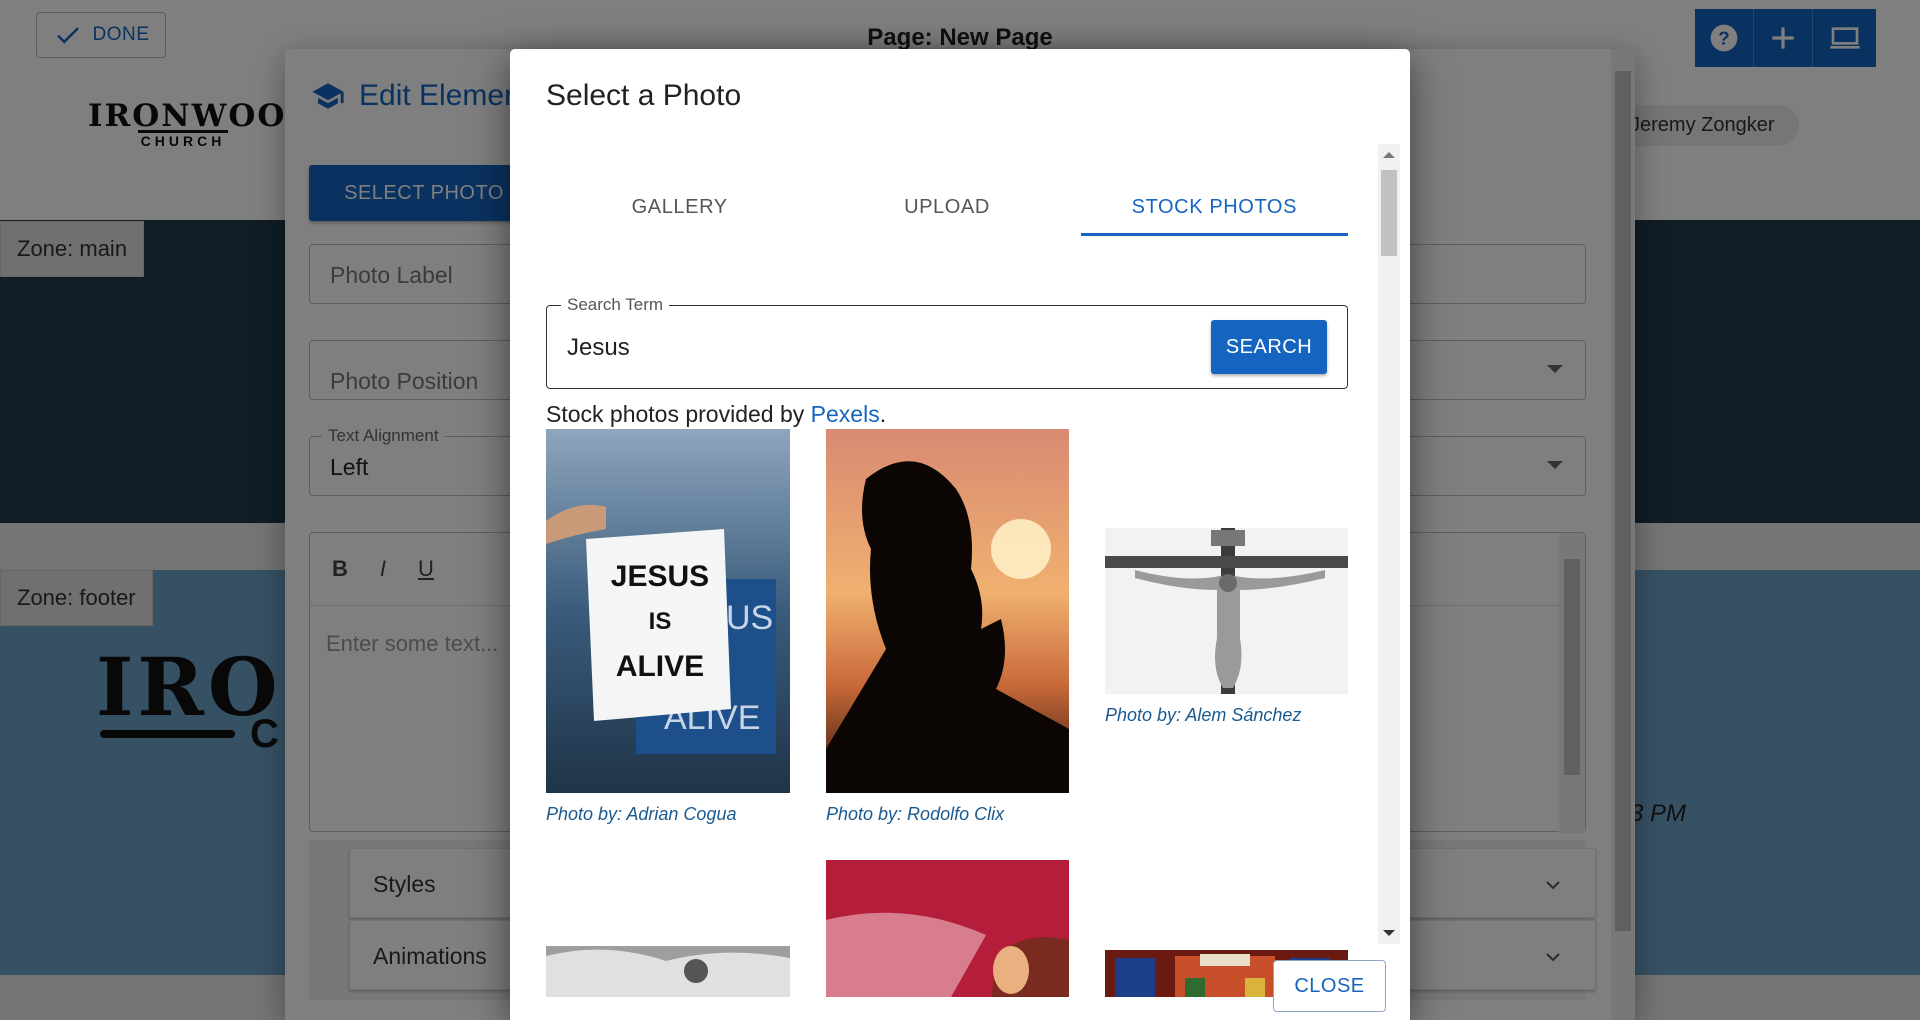 This screenshot has height=1020, width=1920. Describe the element at coordinates (1389, 155) in the screenshot. I see `scroll-up-icon` at that location.